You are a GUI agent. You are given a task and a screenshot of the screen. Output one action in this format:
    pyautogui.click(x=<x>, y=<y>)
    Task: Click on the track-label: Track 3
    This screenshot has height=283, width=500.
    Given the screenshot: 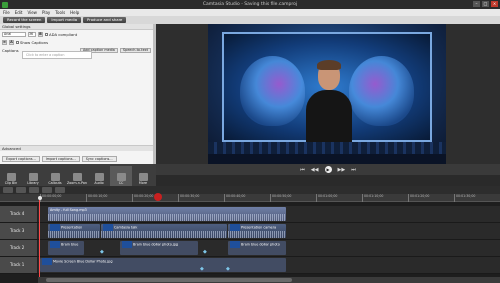 What is the action you would take?
    pyautogui.click(x=19, y=231)
    